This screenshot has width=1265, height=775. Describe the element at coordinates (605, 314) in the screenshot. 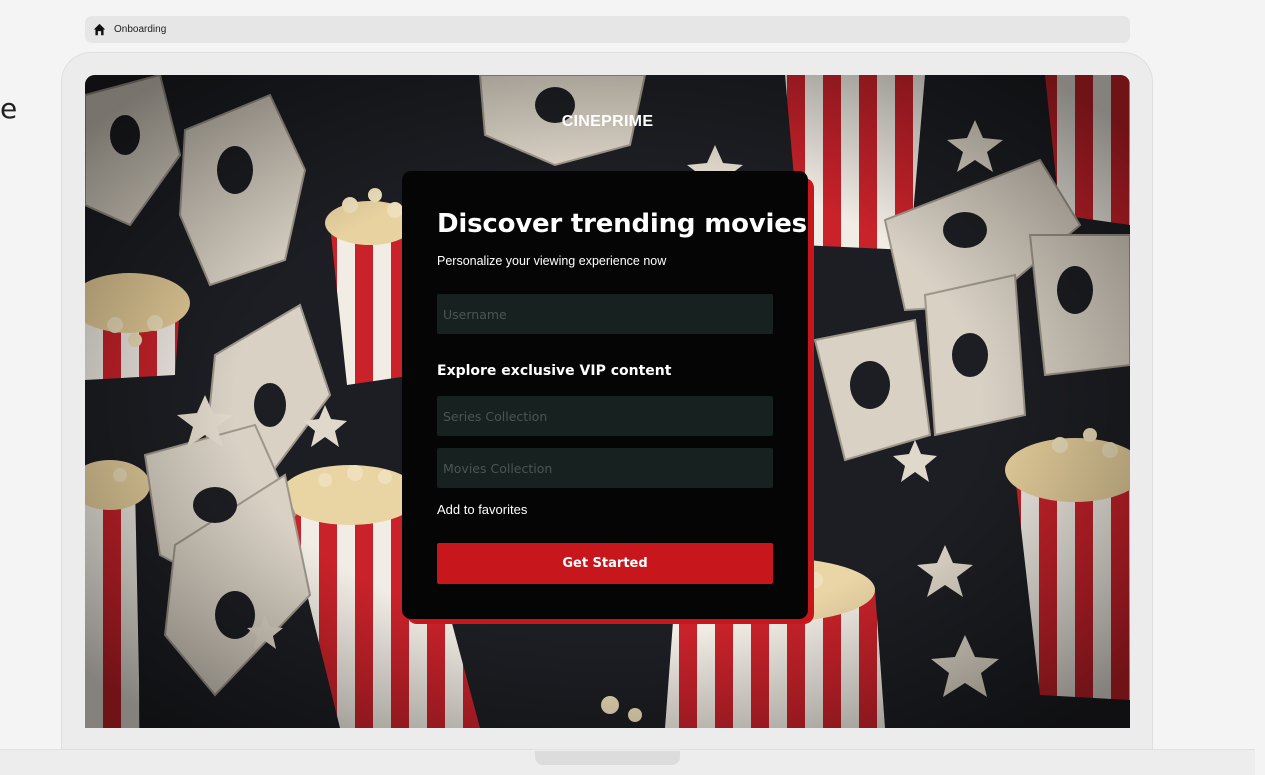

I see `username-input` at that location.